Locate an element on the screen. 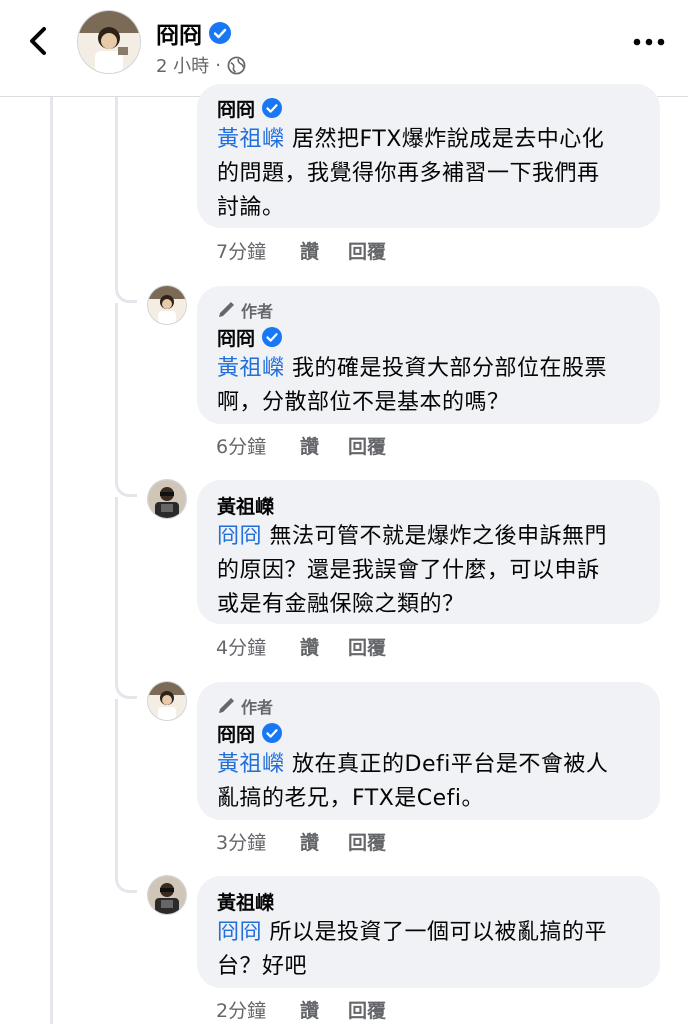 The width and height of the screenshot is (688, 1024). comment-line: 放在真正的Defi平台是不會被人 is located at coordinates (450, 764).